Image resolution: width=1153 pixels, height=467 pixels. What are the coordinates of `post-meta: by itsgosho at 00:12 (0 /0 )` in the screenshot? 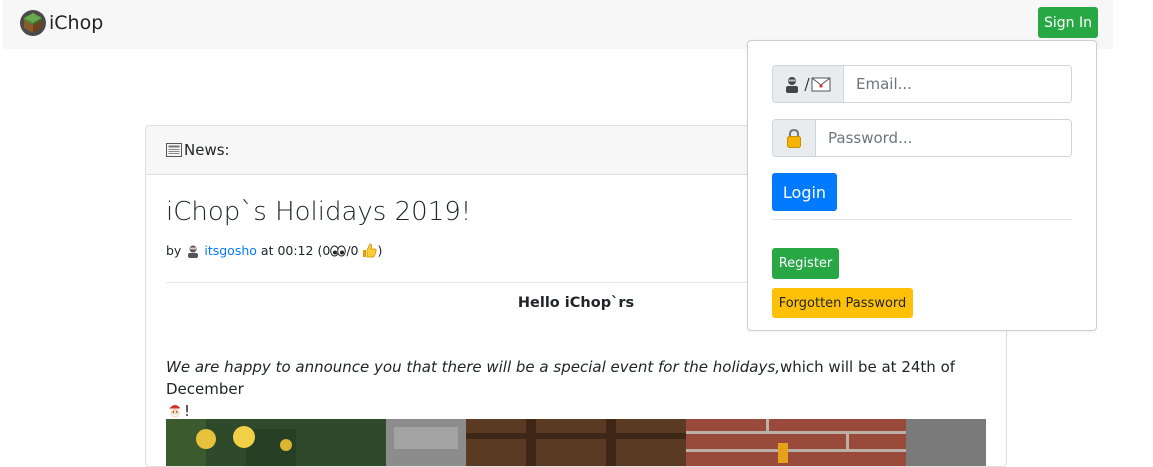 It's located at (274, 250).